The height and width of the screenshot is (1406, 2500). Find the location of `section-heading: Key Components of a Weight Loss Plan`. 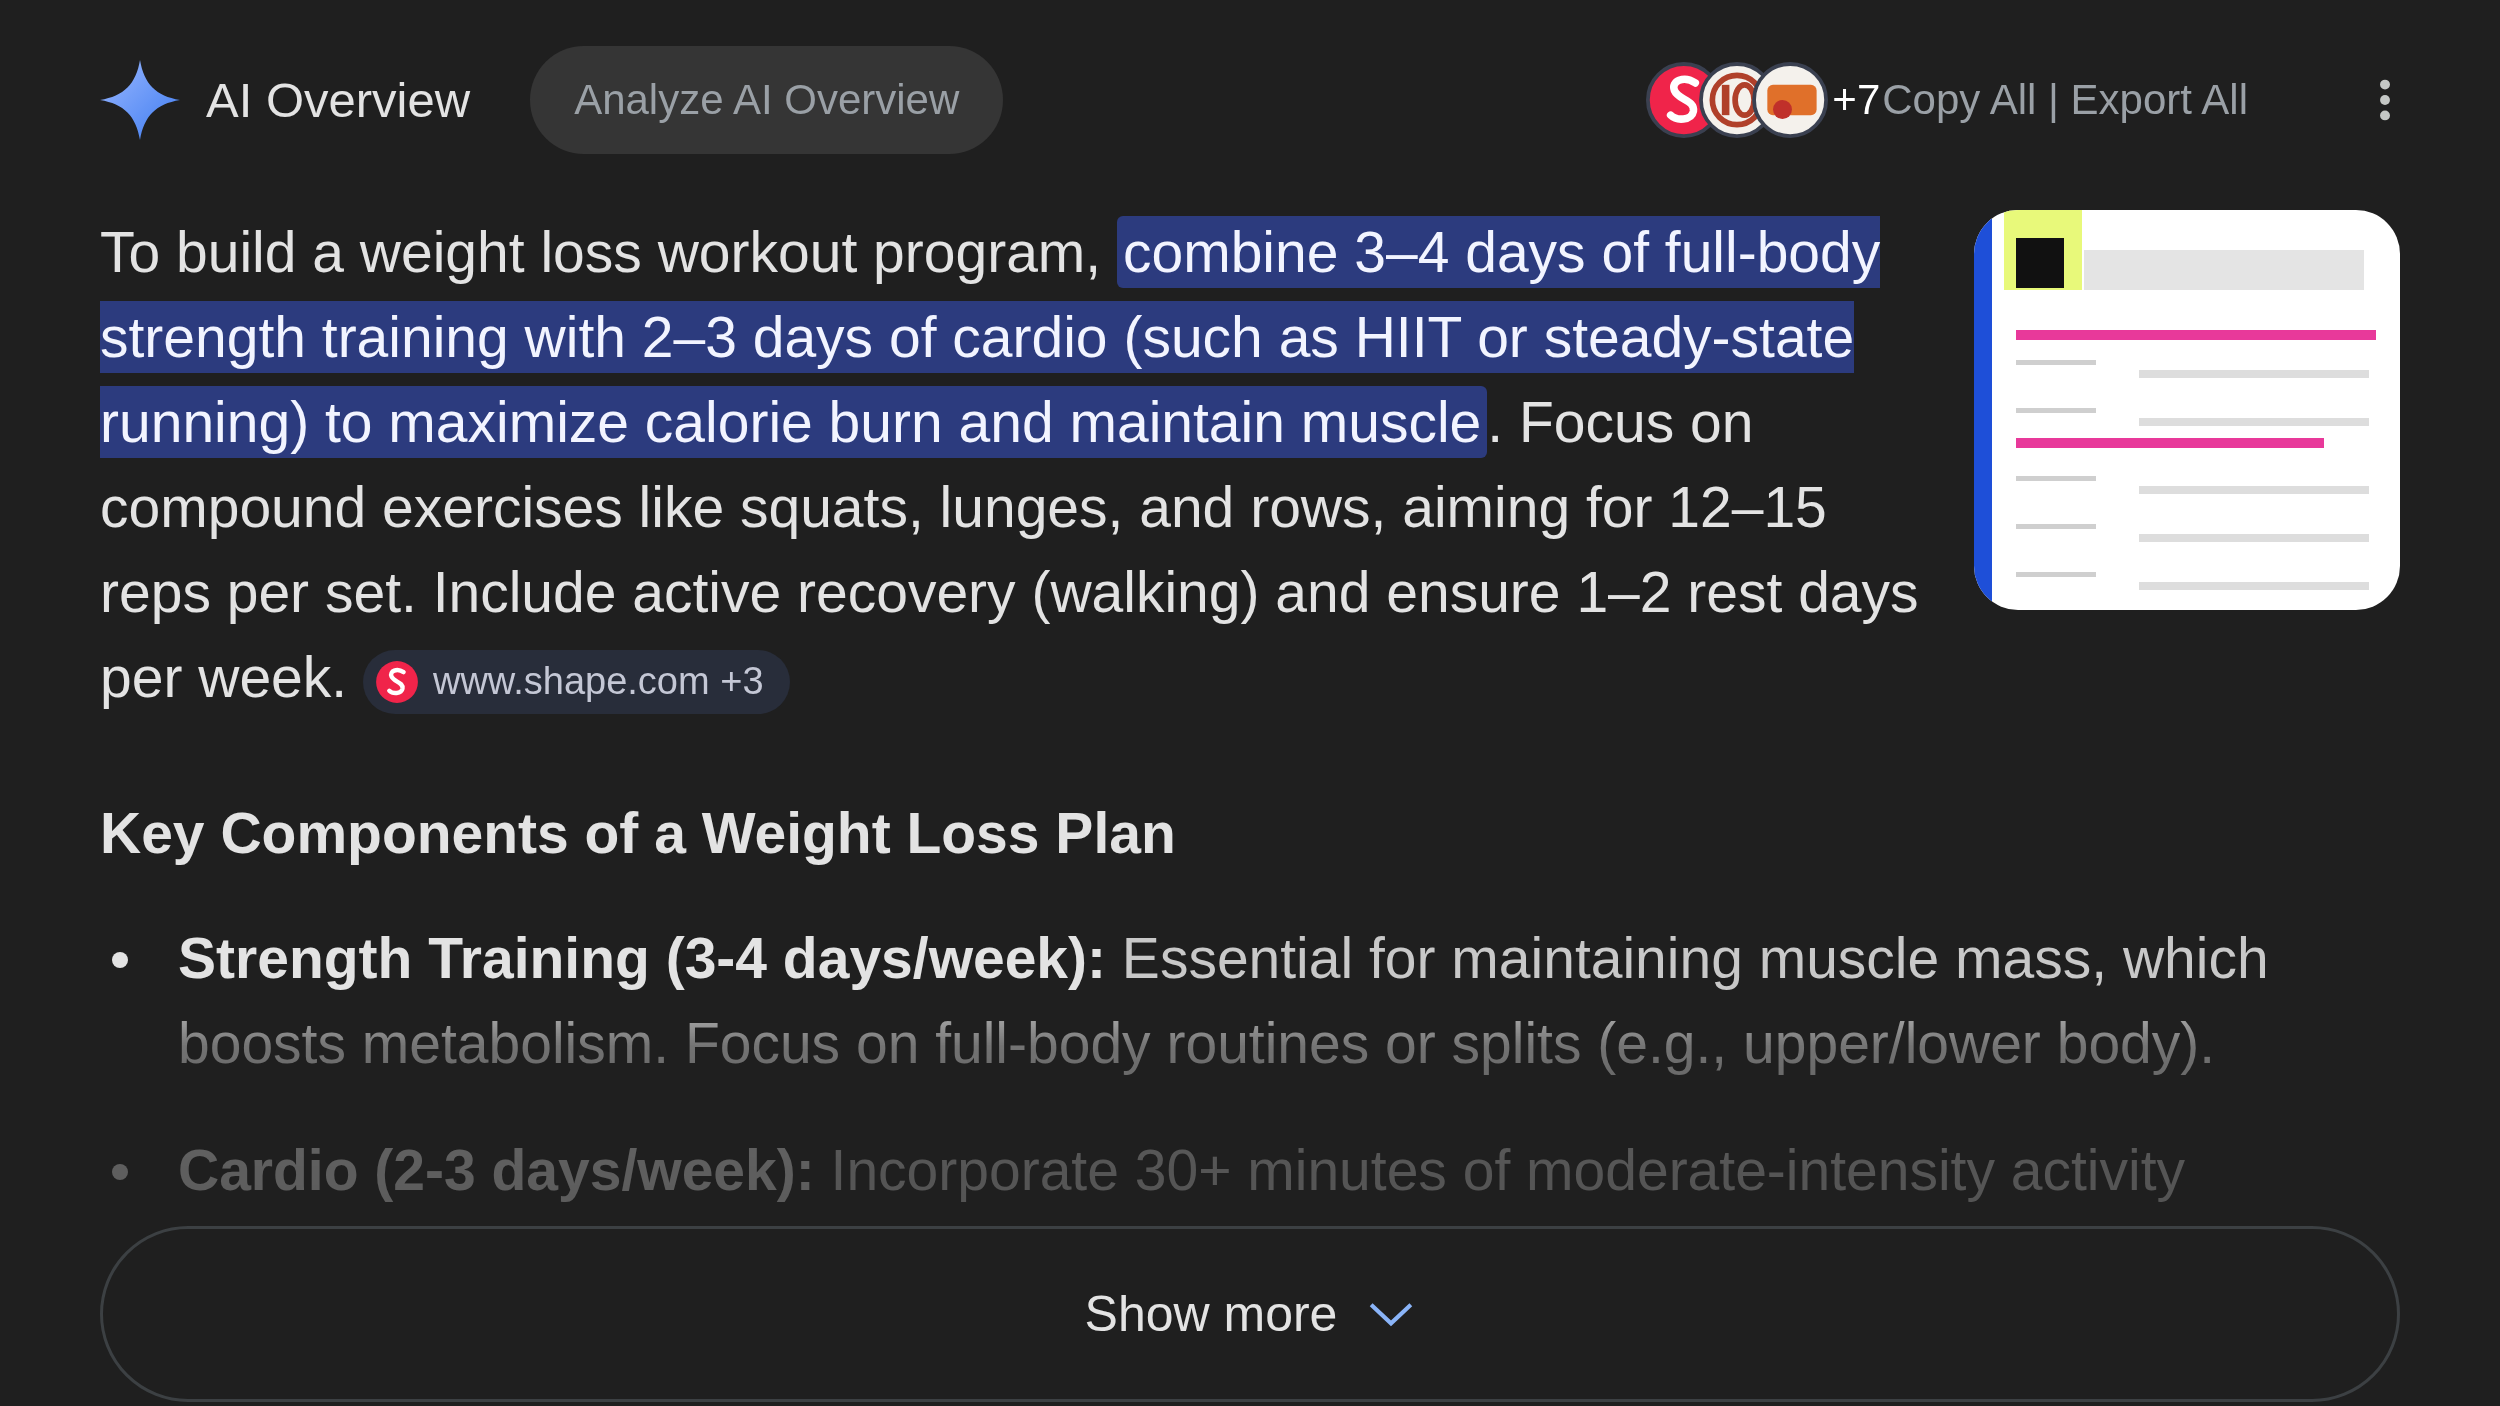

section-heading: Key Components of a Weight Loss Plan is located at coordinates (638, 833).